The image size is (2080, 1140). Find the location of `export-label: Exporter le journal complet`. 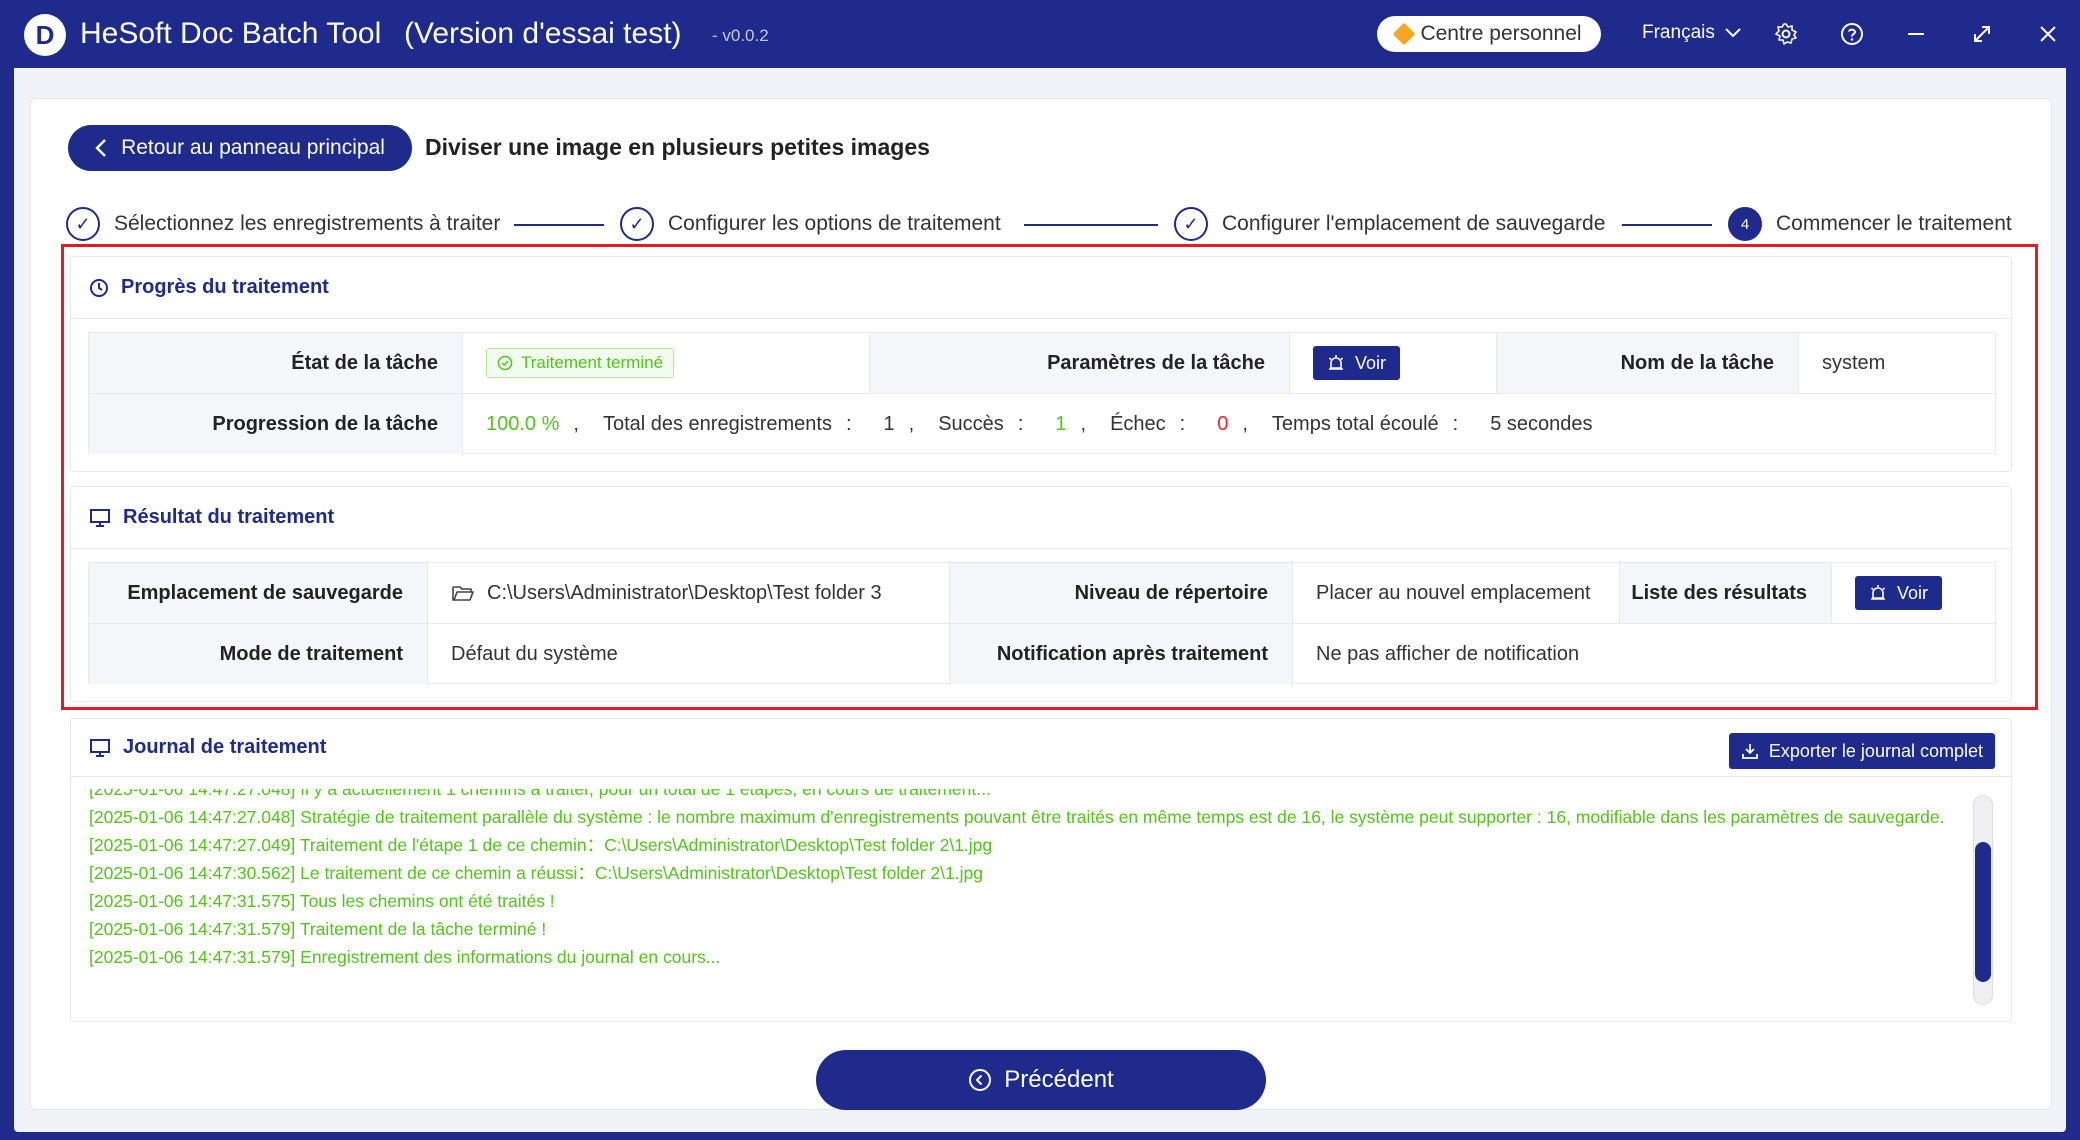

export-label: Exporter le journal complet is located at coordinates (1875, 750).